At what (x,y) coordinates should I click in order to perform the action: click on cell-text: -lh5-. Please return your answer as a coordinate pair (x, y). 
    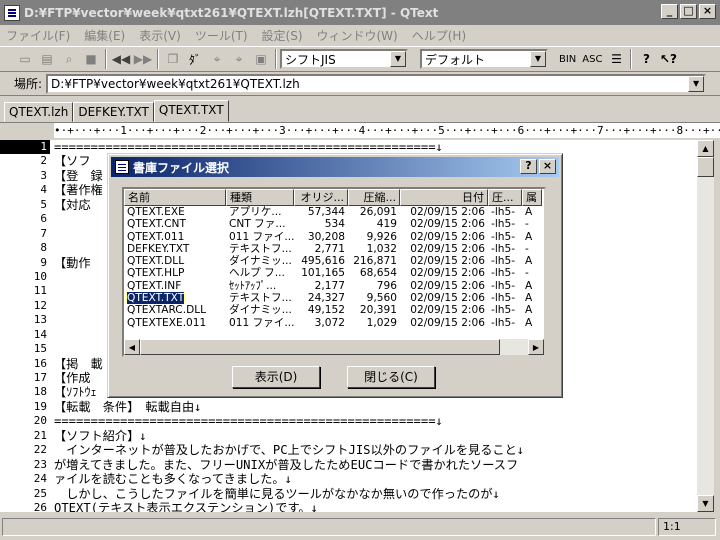
    Looking at the image, I should click on (503, 212).